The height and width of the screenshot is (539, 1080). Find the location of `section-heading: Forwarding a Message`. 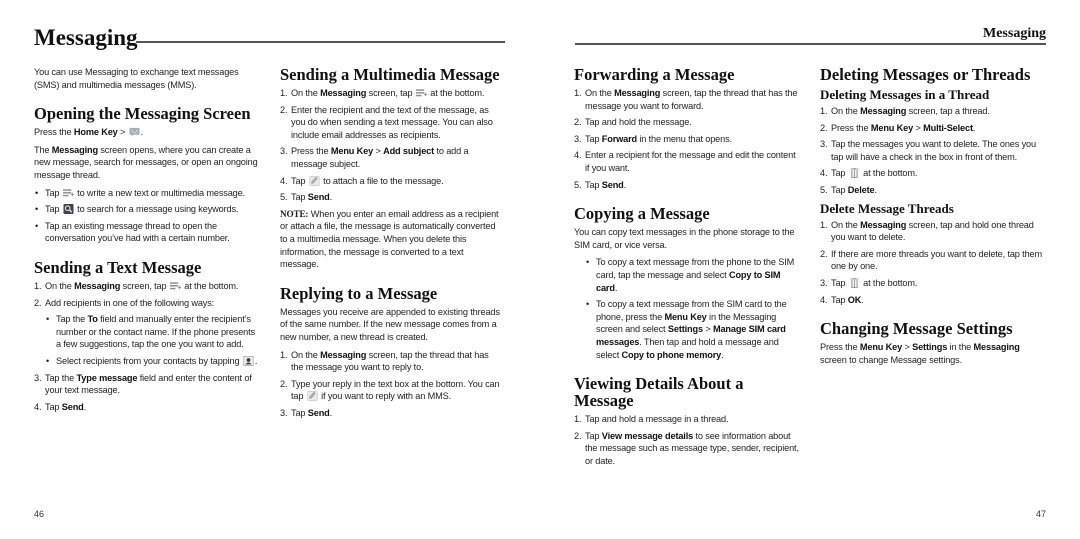

section-heading: Forwarding a Message is located at coordinates (654, 74).